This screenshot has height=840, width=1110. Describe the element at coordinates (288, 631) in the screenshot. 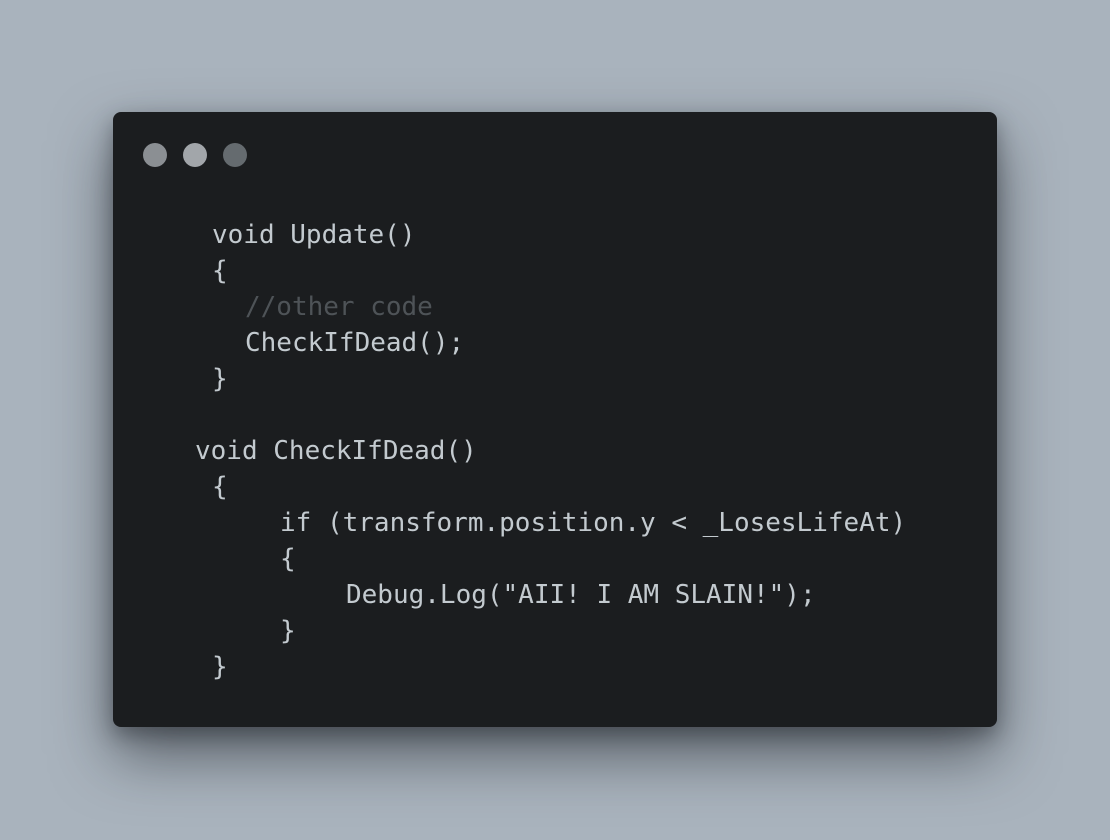

I see `code-line-11: }` at that location.